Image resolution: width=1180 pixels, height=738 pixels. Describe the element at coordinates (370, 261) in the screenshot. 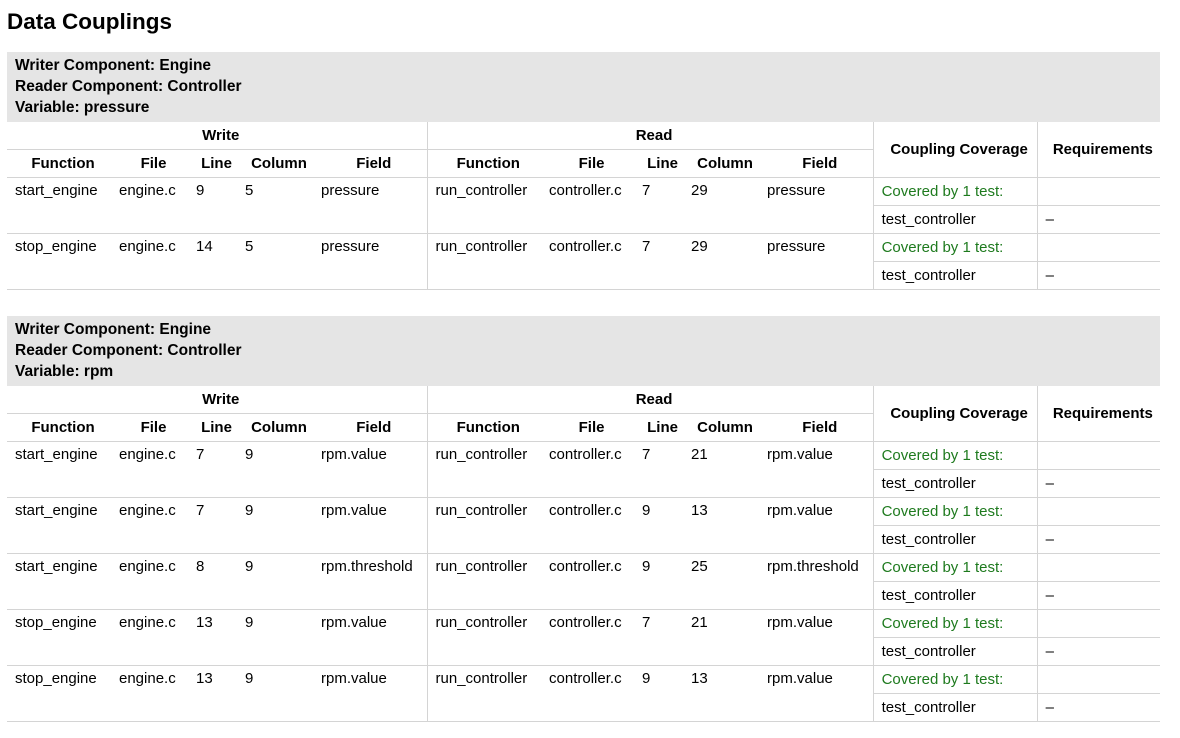

I see `write-field-cell: pressure` at that location.